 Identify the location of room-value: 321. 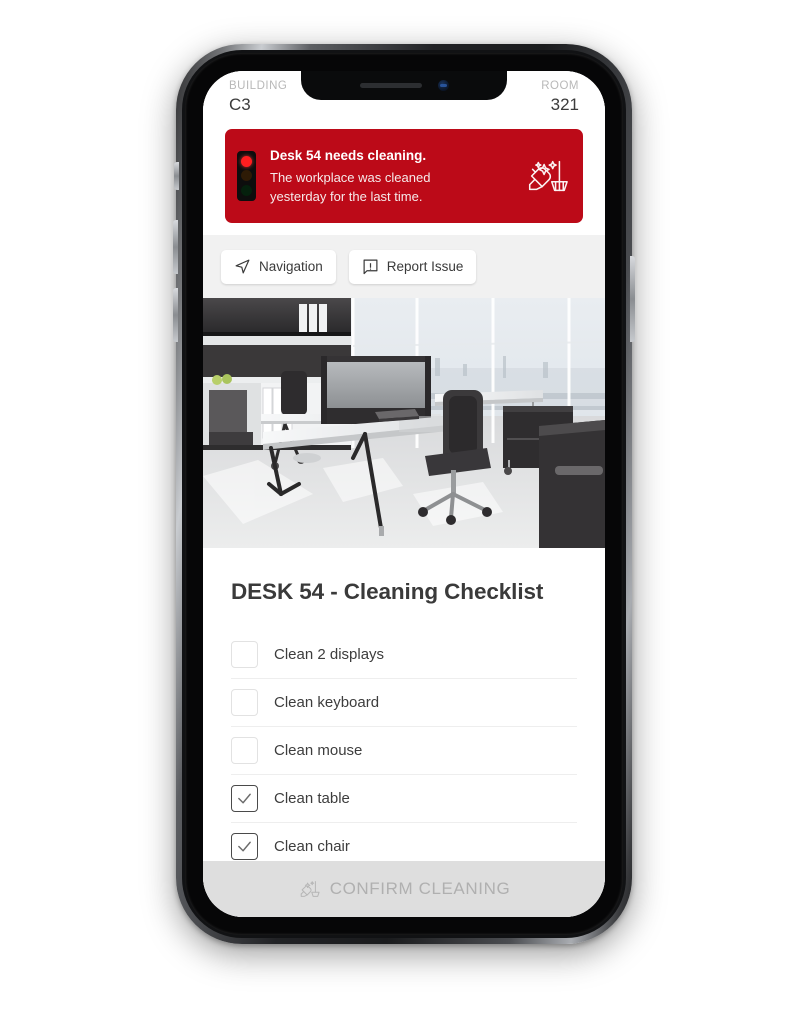
(564, 104).